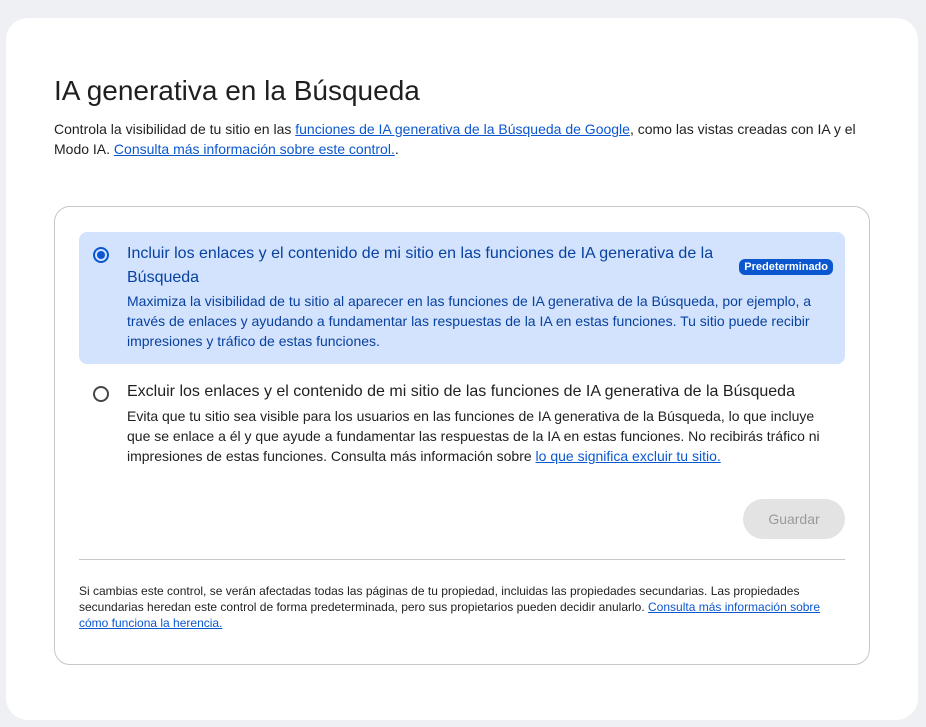 This screenshot has width=926, height=727. What do you see at coordinates (101, 255) in the screenshot?
I see `radio-checked-icon` at bounding box center [101, 255].